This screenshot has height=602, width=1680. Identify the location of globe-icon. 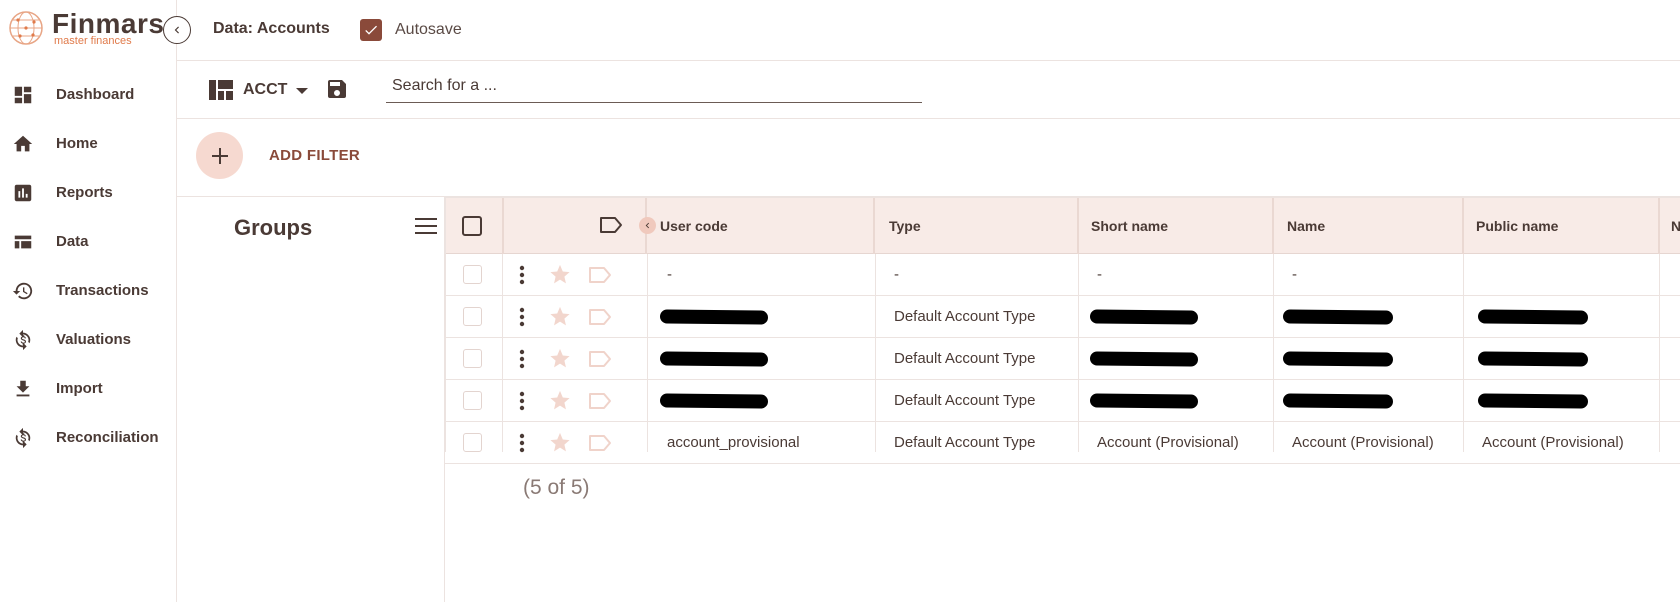
(26, 28).